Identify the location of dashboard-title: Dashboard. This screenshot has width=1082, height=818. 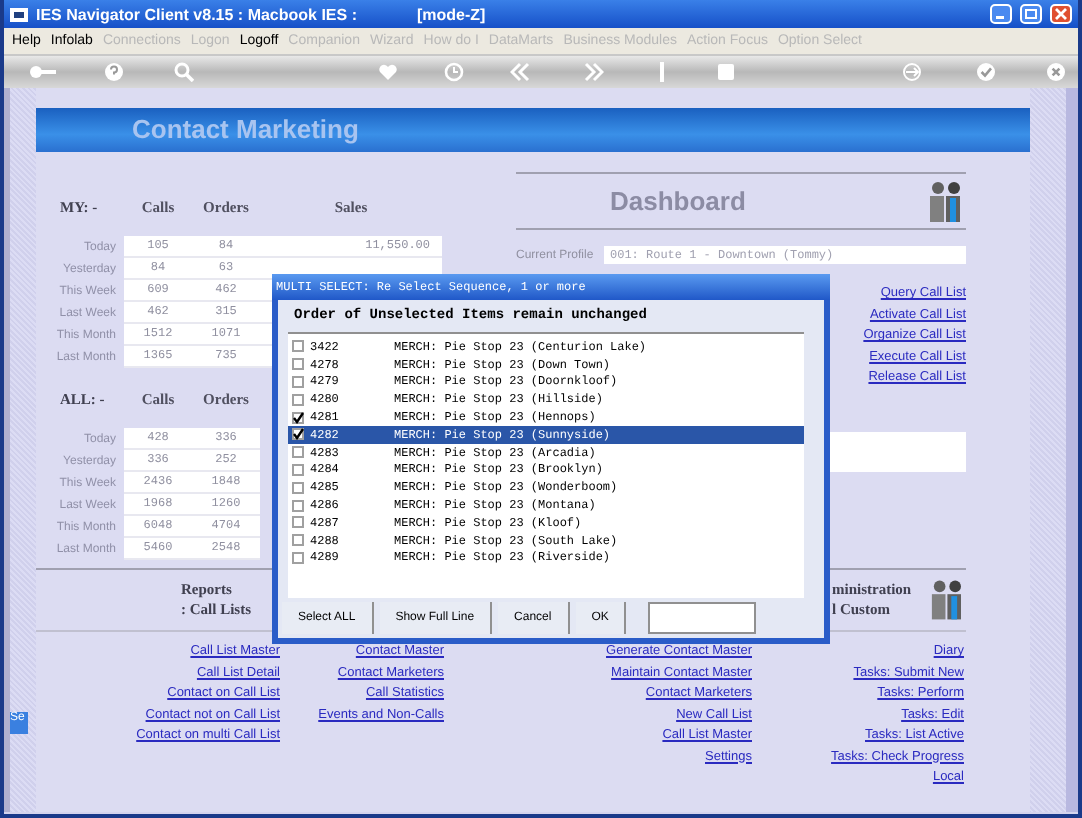
(678, 201).